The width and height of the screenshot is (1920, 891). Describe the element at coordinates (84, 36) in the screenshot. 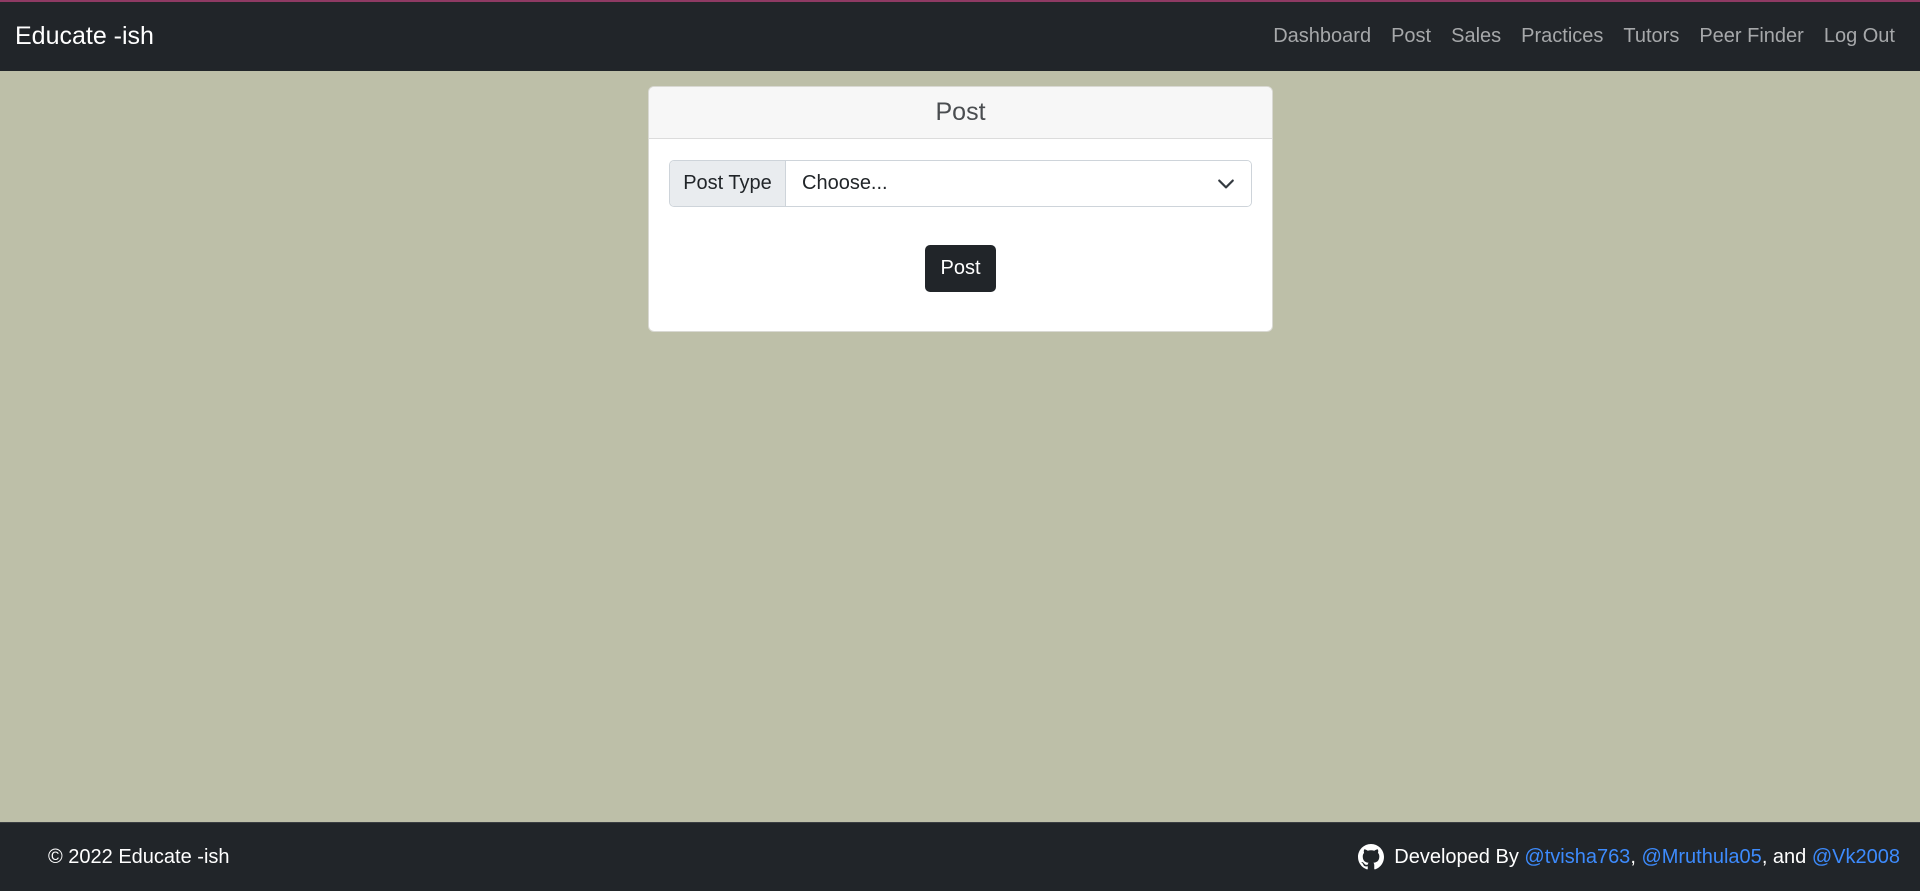

I see `brand-link: Educate -ish` at that location.